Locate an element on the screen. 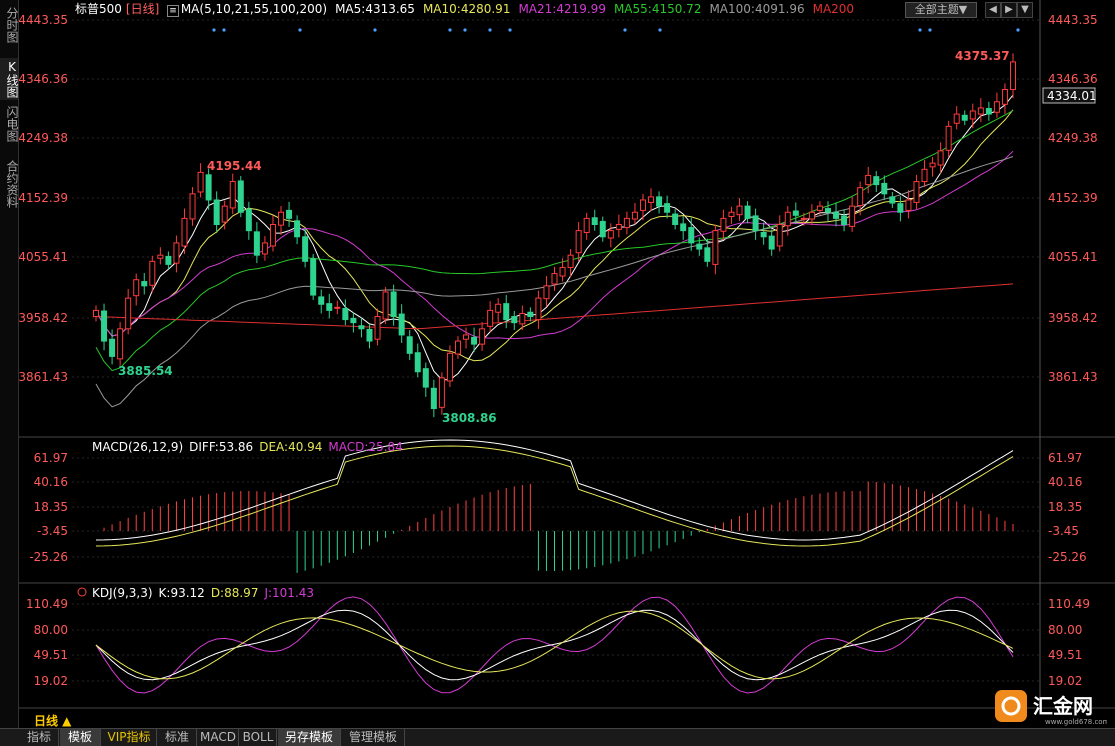  tab-macd: MACD is located at coordinates (218, 737).